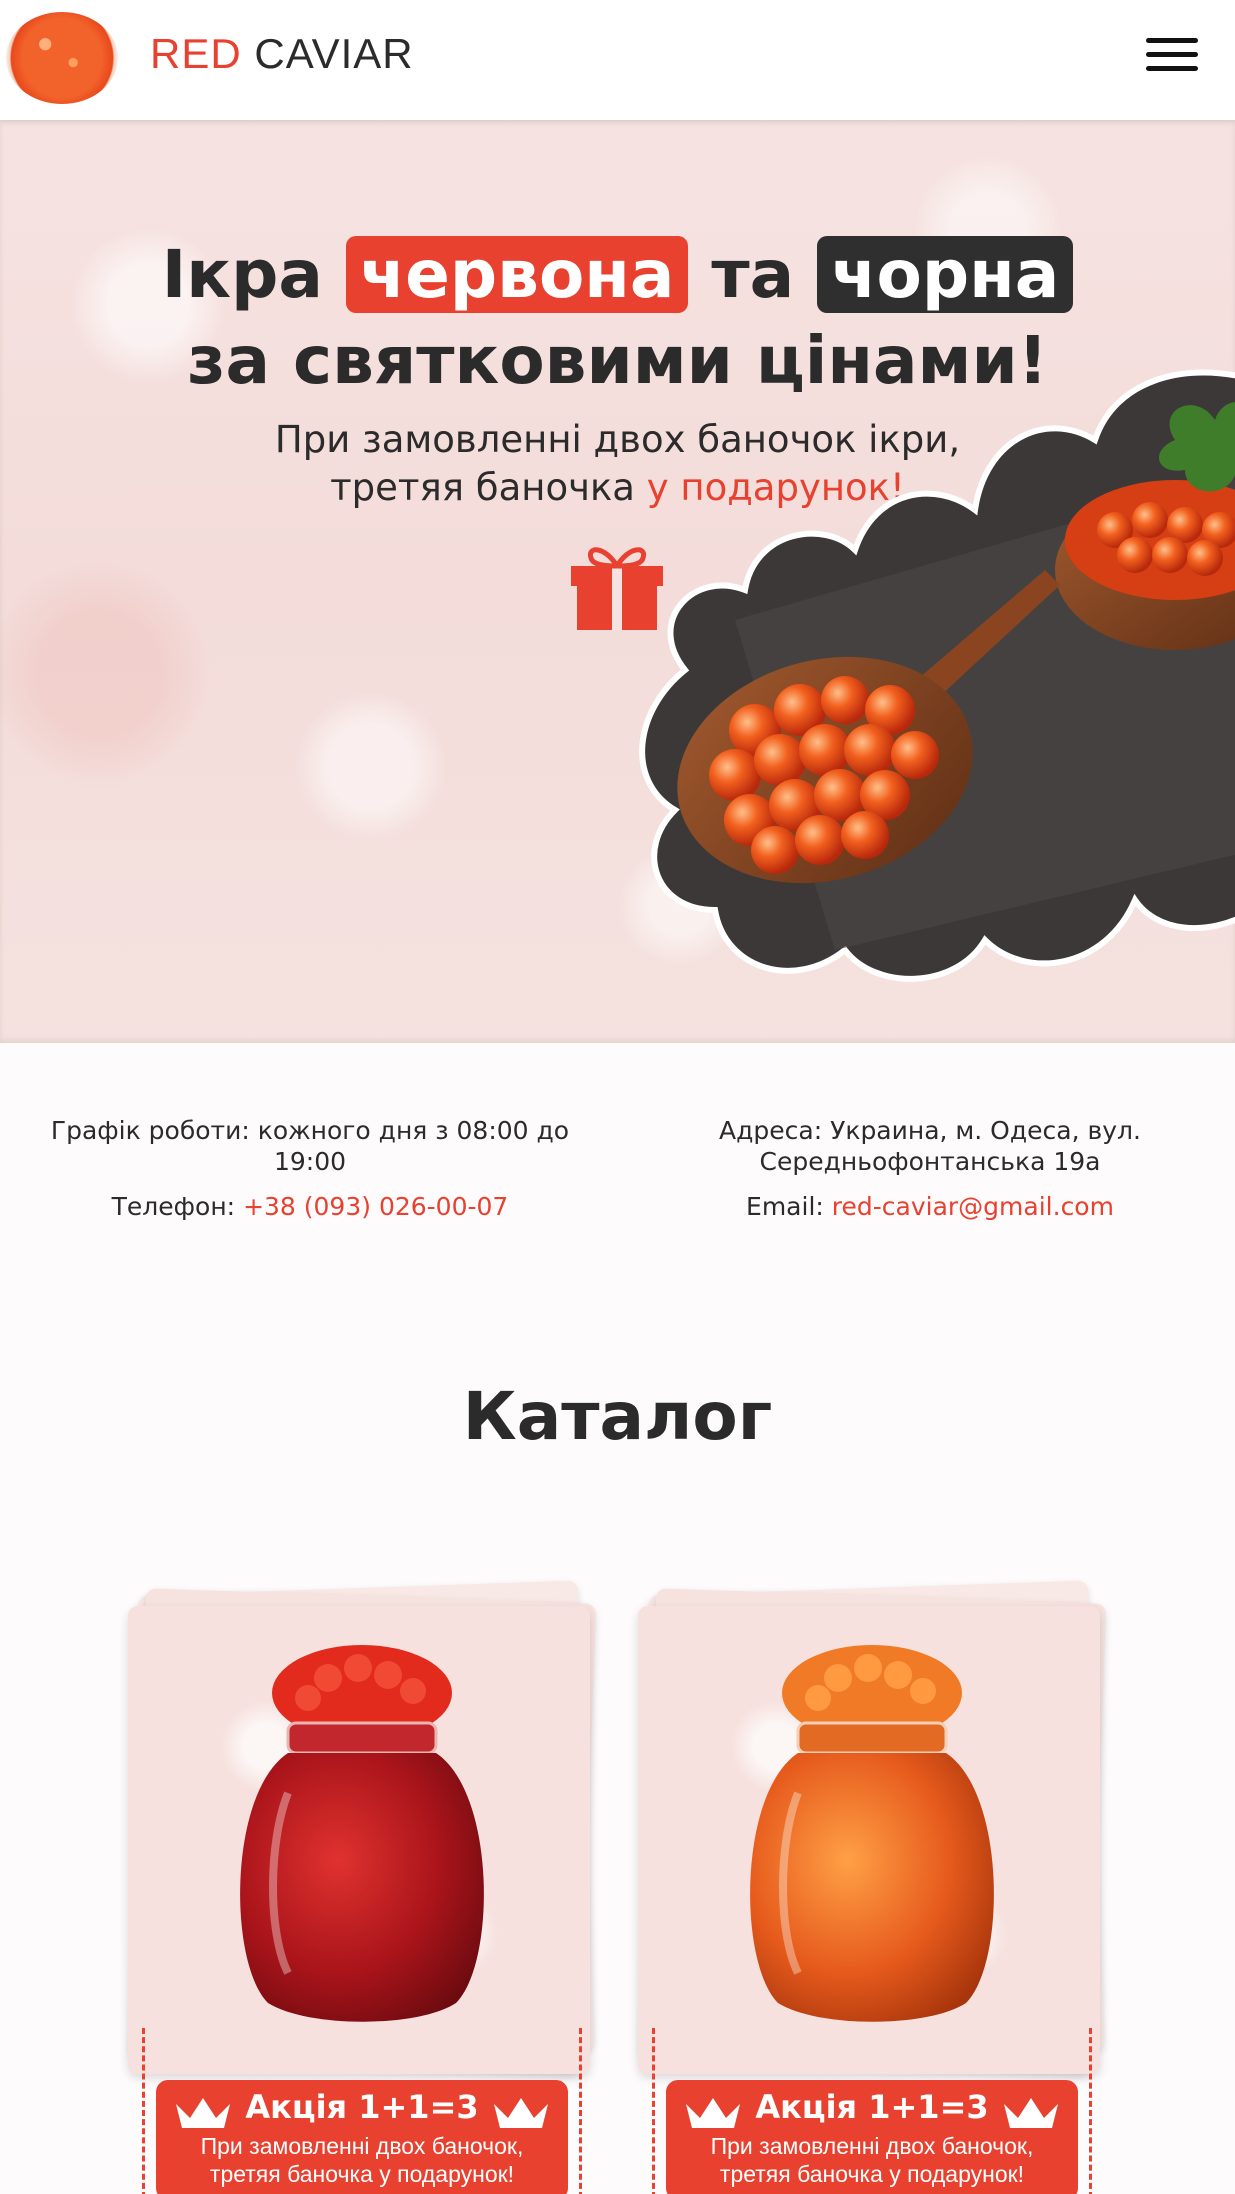 This screenshot has width=1235, height=2194. Describe the element at coordinates (375, 1206) in the screenshot. I see `phone-link: +38 (093) 026-00-07` at that location.